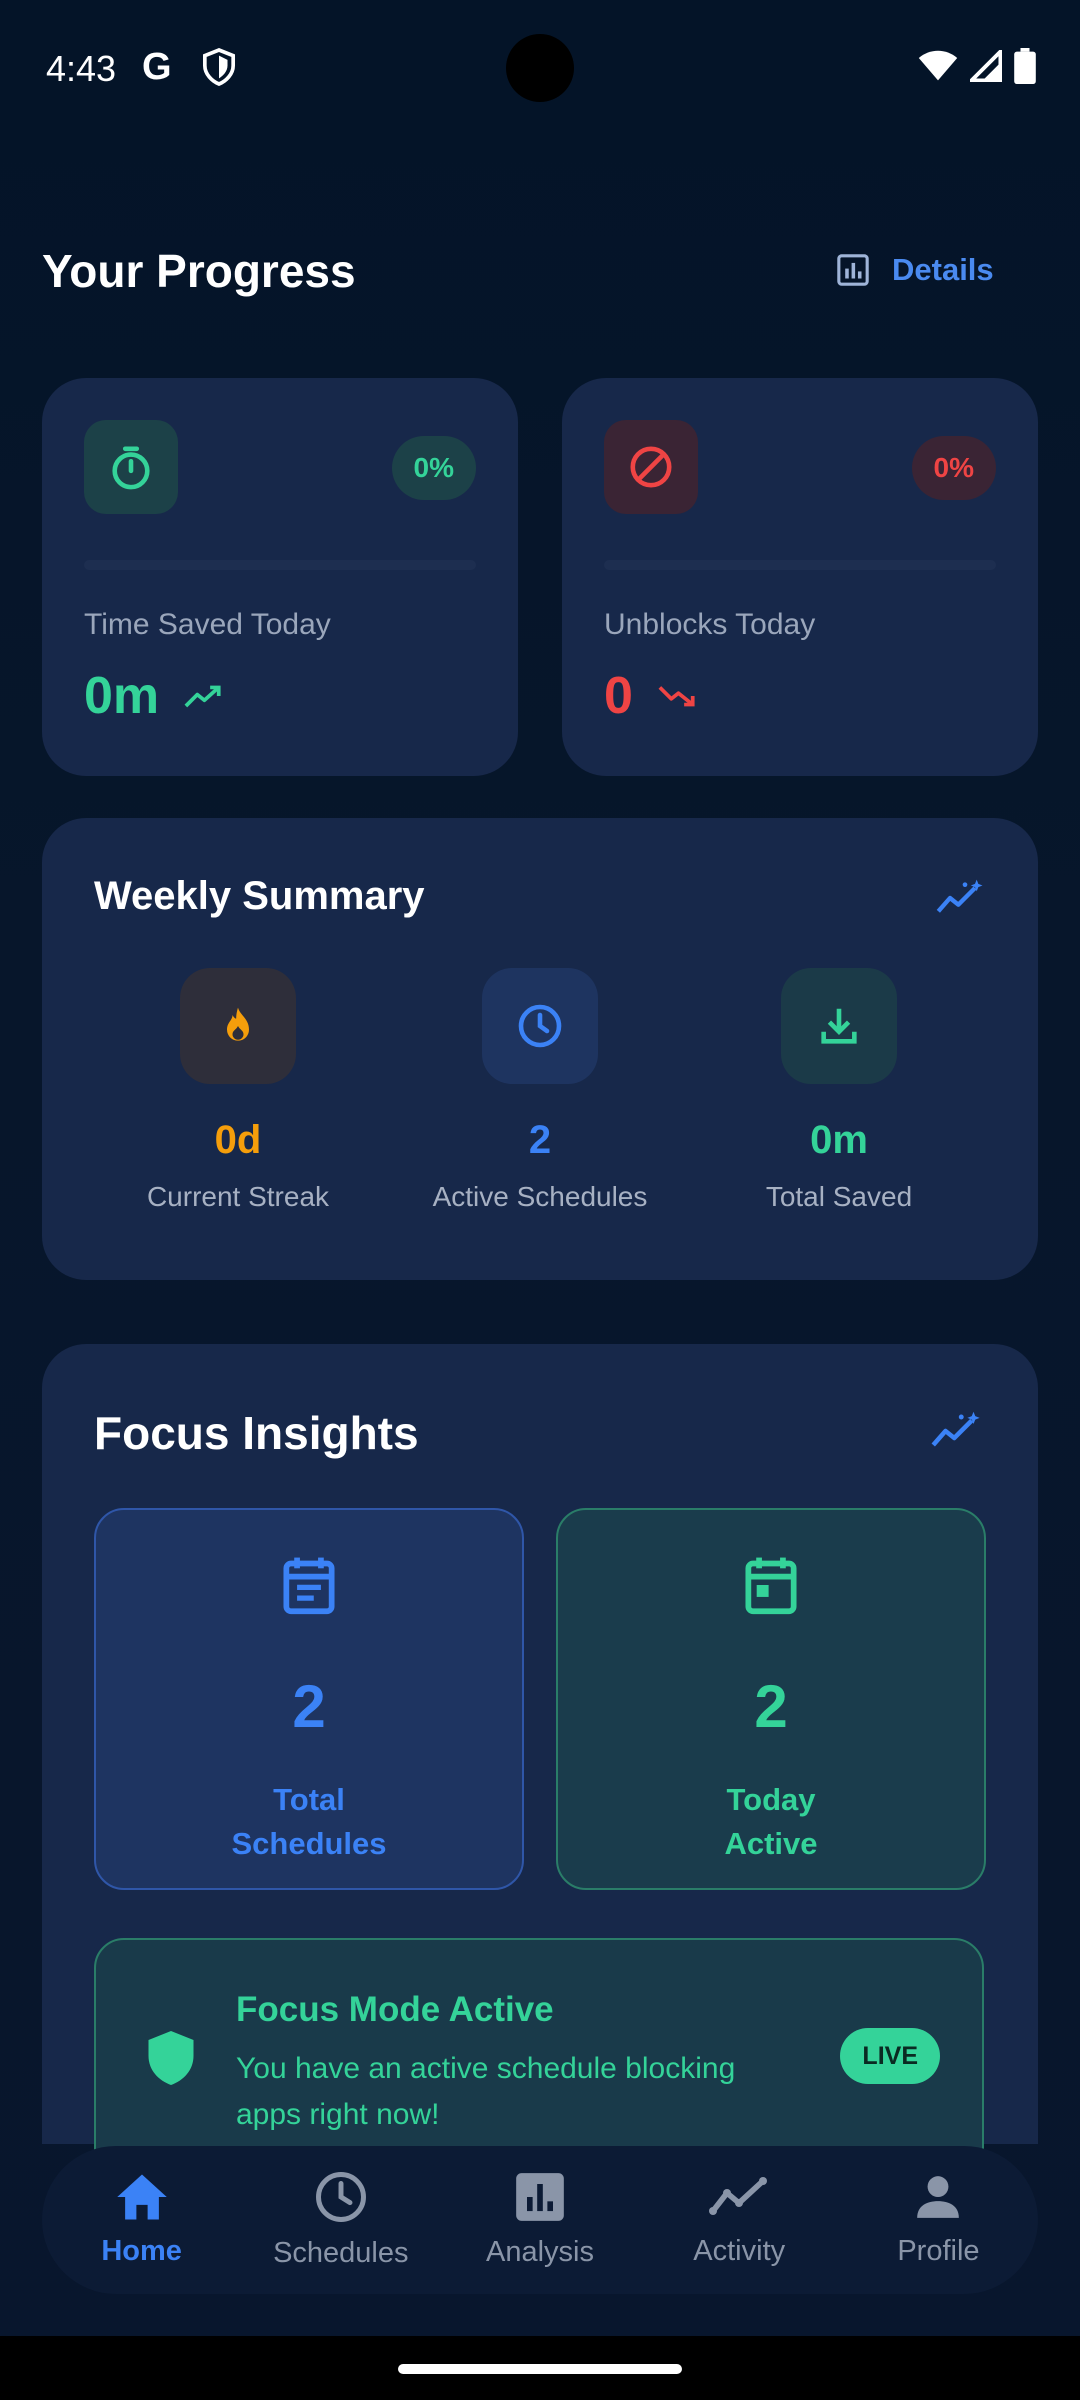  I want to click on nav-profile: Profile, so click(938, 2220).